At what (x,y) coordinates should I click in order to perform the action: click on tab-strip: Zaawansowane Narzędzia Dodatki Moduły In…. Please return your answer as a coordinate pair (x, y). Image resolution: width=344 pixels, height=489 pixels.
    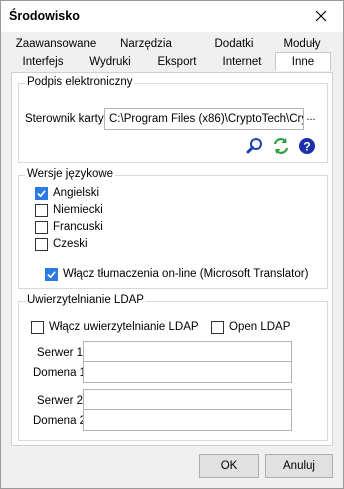
    Looking at the image, I should click on (171, 54).